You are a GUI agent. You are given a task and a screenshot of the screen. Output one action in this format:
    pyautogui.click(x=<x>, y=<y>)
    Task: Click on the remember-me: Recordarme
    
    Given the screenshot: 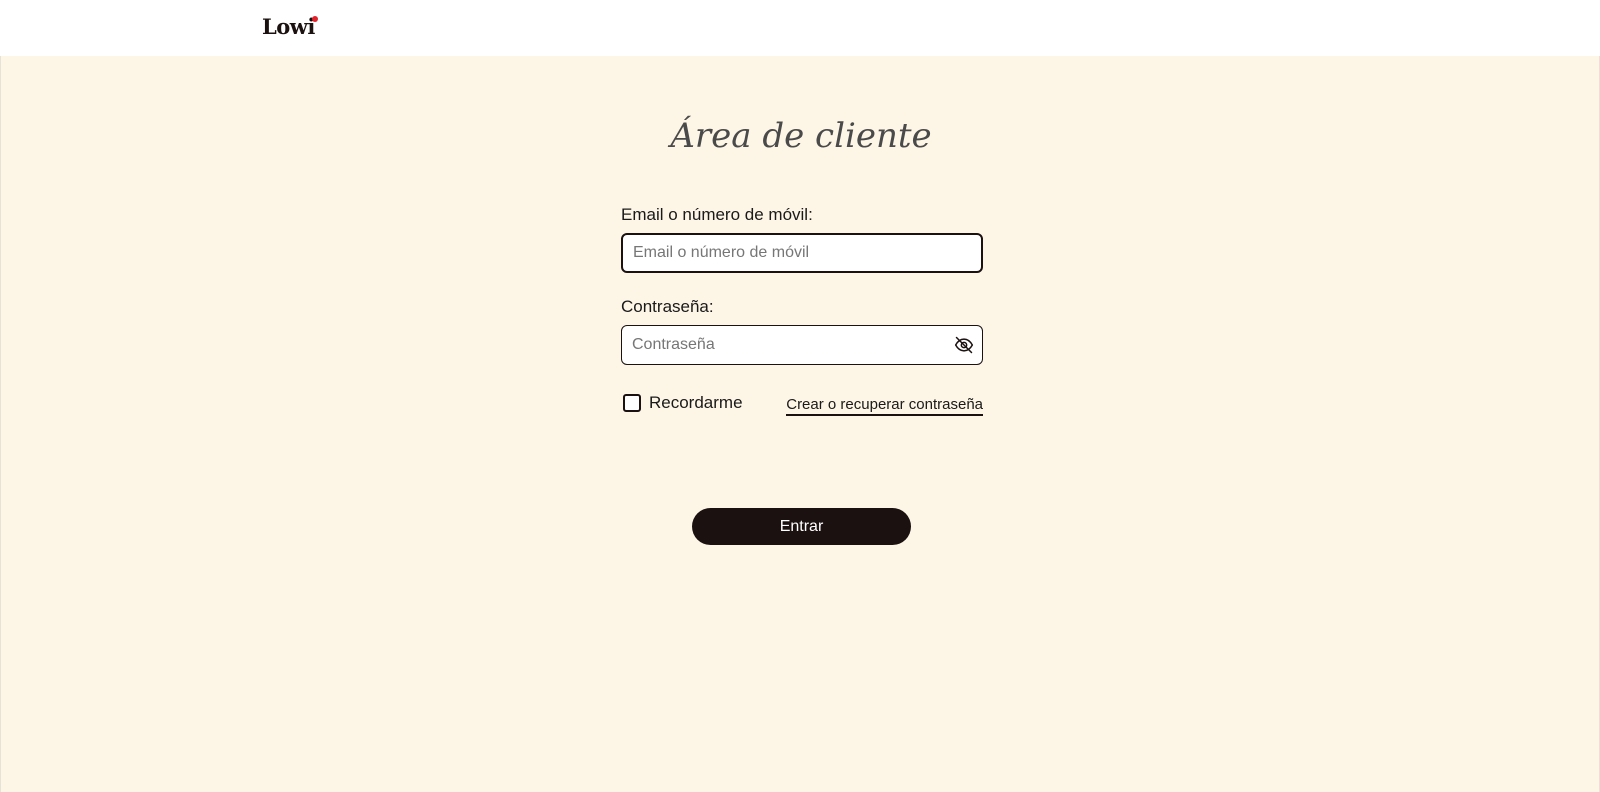 What is the action you would take?
    pyautogui.click(x=683, y=403)
    